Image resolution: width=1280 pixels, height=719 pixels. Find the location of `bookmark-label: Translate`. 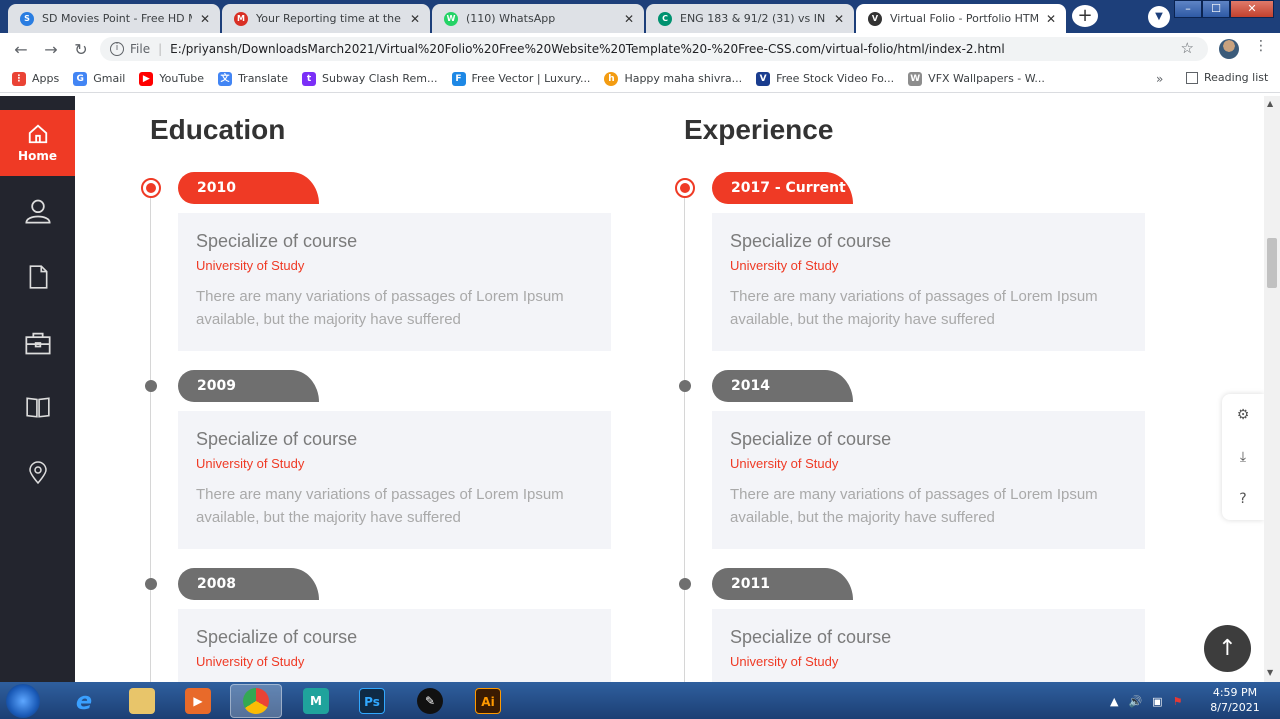

bookmark-label: Translate is located at coordinates (263, 78).